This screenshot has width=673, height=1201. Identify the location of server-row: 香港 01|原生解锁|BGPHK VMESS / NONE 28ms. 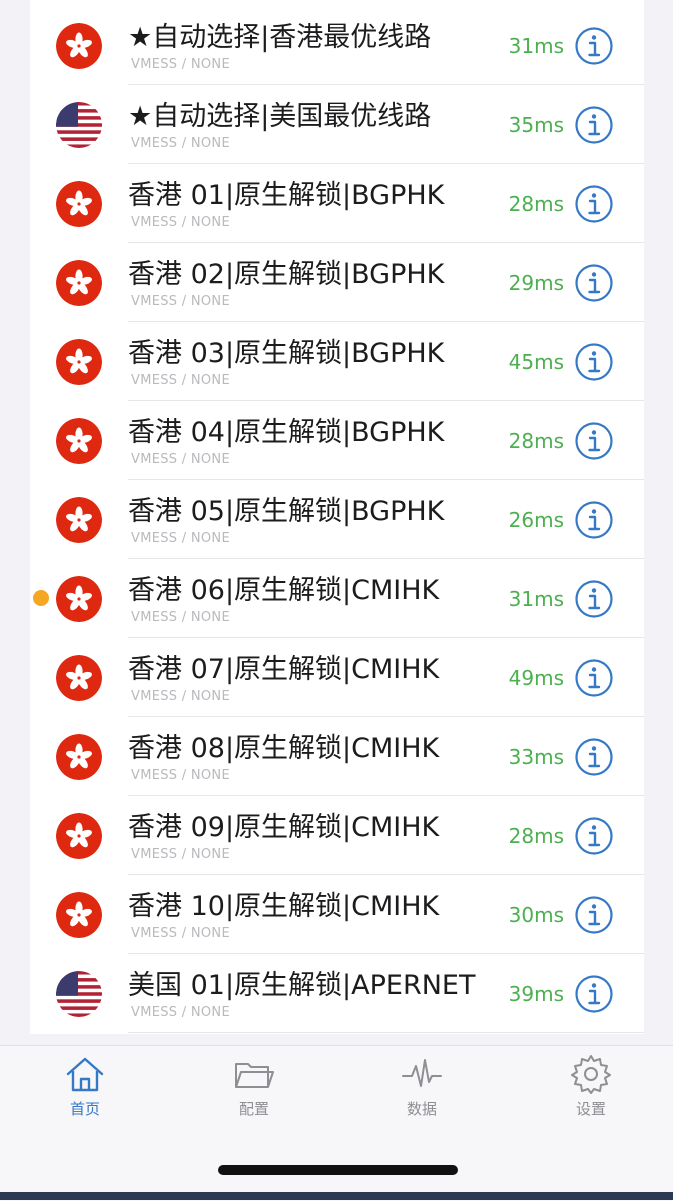
(337, 203).